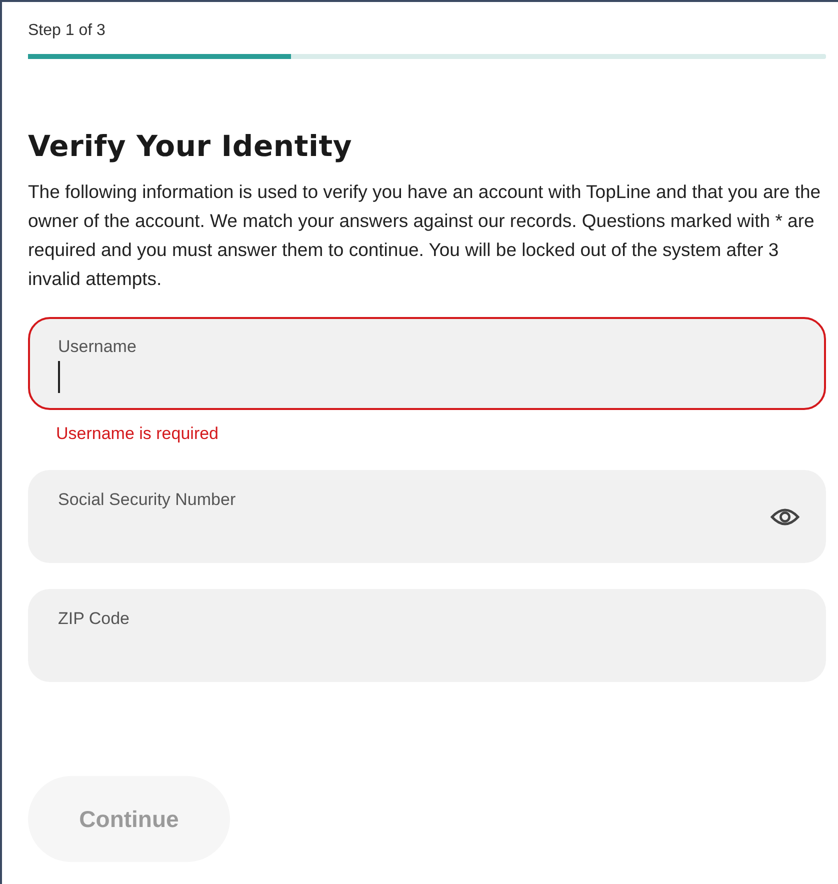  What do you see at coordinates (427, 516) in the screenshot?
I see `input-field: Social Security Number` at bounding box center [427, 516].